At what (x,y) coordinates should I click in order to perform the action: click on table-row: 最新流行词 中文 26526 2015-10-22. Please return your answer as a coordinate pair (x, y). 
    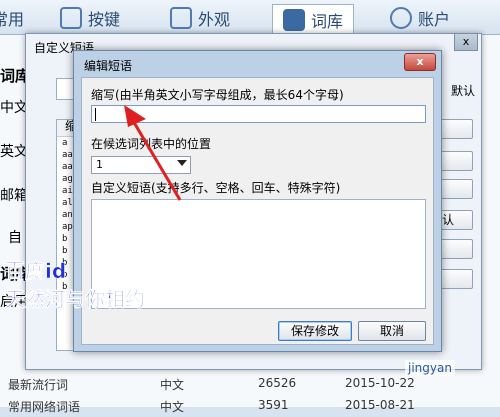
    Looking at the image, I should click on (250, 384).